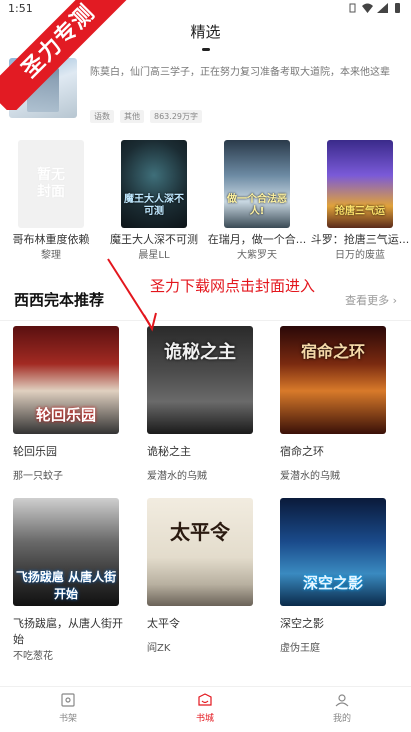  Describe the element at coordinates (302, 623) in the screenshot. I see `book-title: 深空之影` at that location.